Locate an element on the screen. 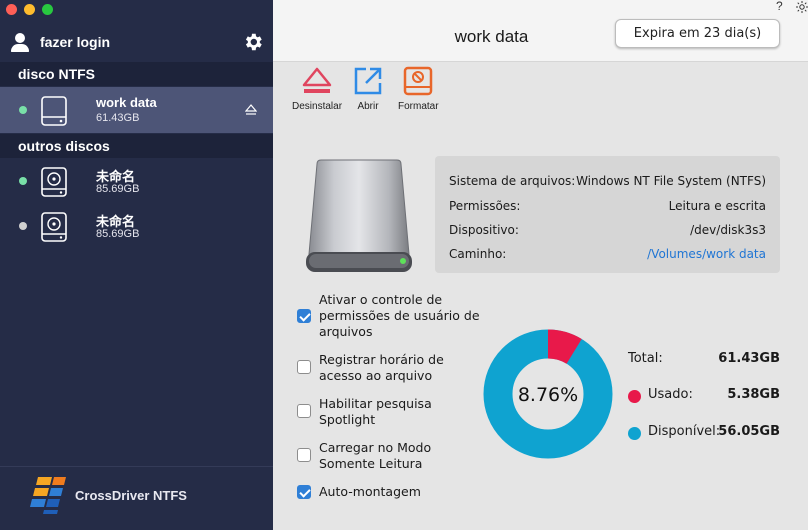 The height and width of the screenshot is (530, 808). window-controls is located at coordinates (29, 9).